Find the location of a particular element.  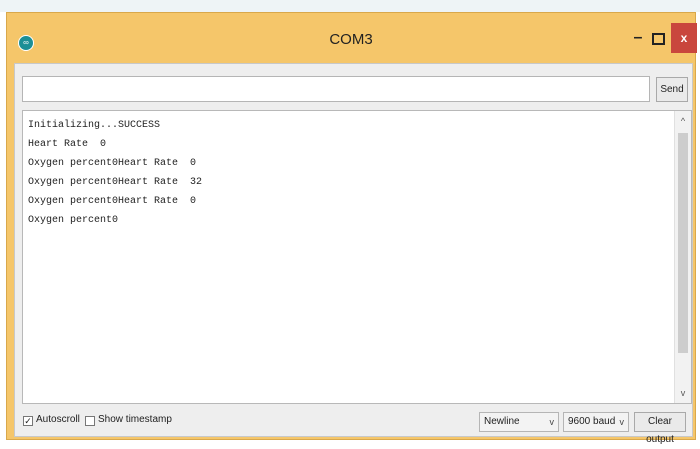

close-button: x is located at coordinates (684, 38).